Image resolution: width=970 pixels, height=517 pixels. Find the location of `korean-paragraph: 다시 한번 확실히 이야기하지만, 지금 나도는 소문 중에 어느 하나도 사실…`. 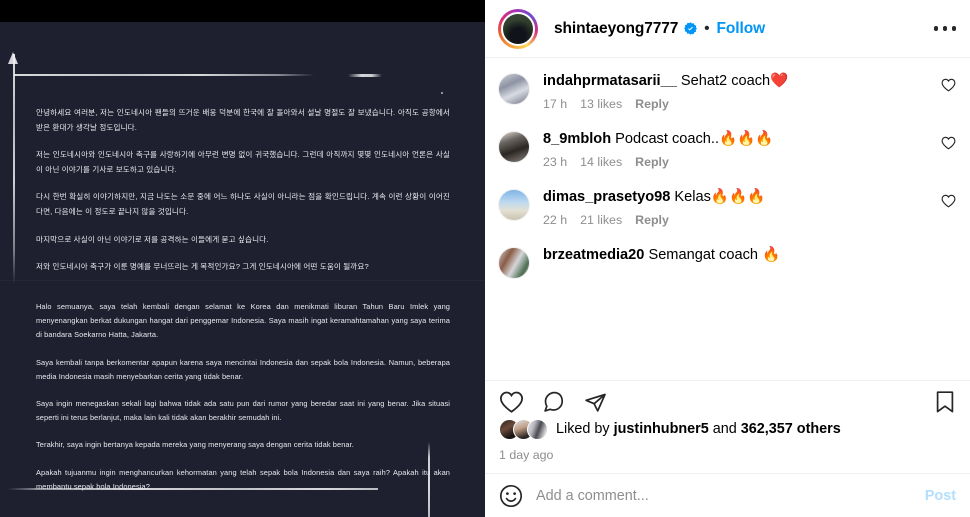

korean-paragraph: 다시 한번 확실히 이야기하지만, 지금 나도는 소문 중에 어느 하나도 사실… is located at coordinates (243, 204).